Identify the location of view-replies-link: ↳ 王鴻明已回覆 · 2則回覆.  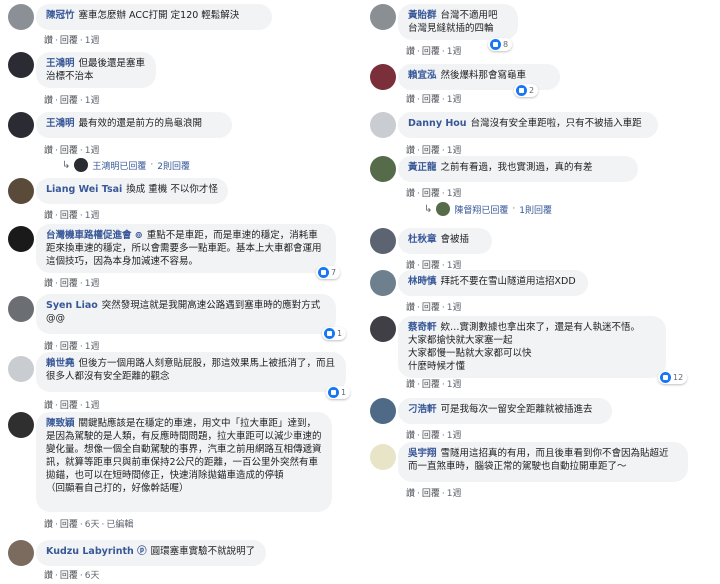
(126, 165).